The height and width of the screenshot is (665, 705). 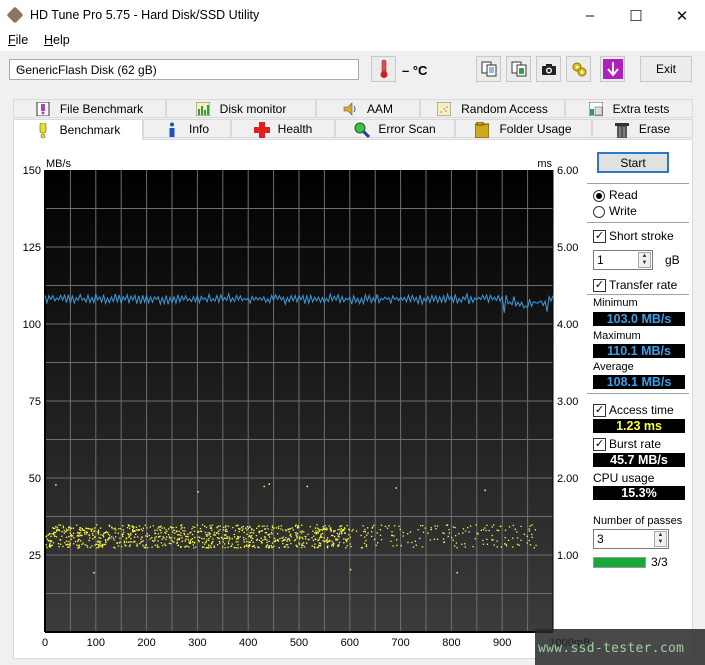 What do you see at coordinates (599, 410) in the screenshot?
I see `access-time-checkbox: ✓` at bounding box center [599, 410].